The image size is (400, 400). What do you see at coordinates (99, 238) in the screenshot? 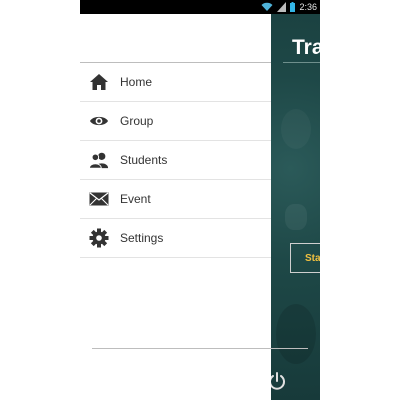
I see `gear-icon` at bounding box center [99, 238].